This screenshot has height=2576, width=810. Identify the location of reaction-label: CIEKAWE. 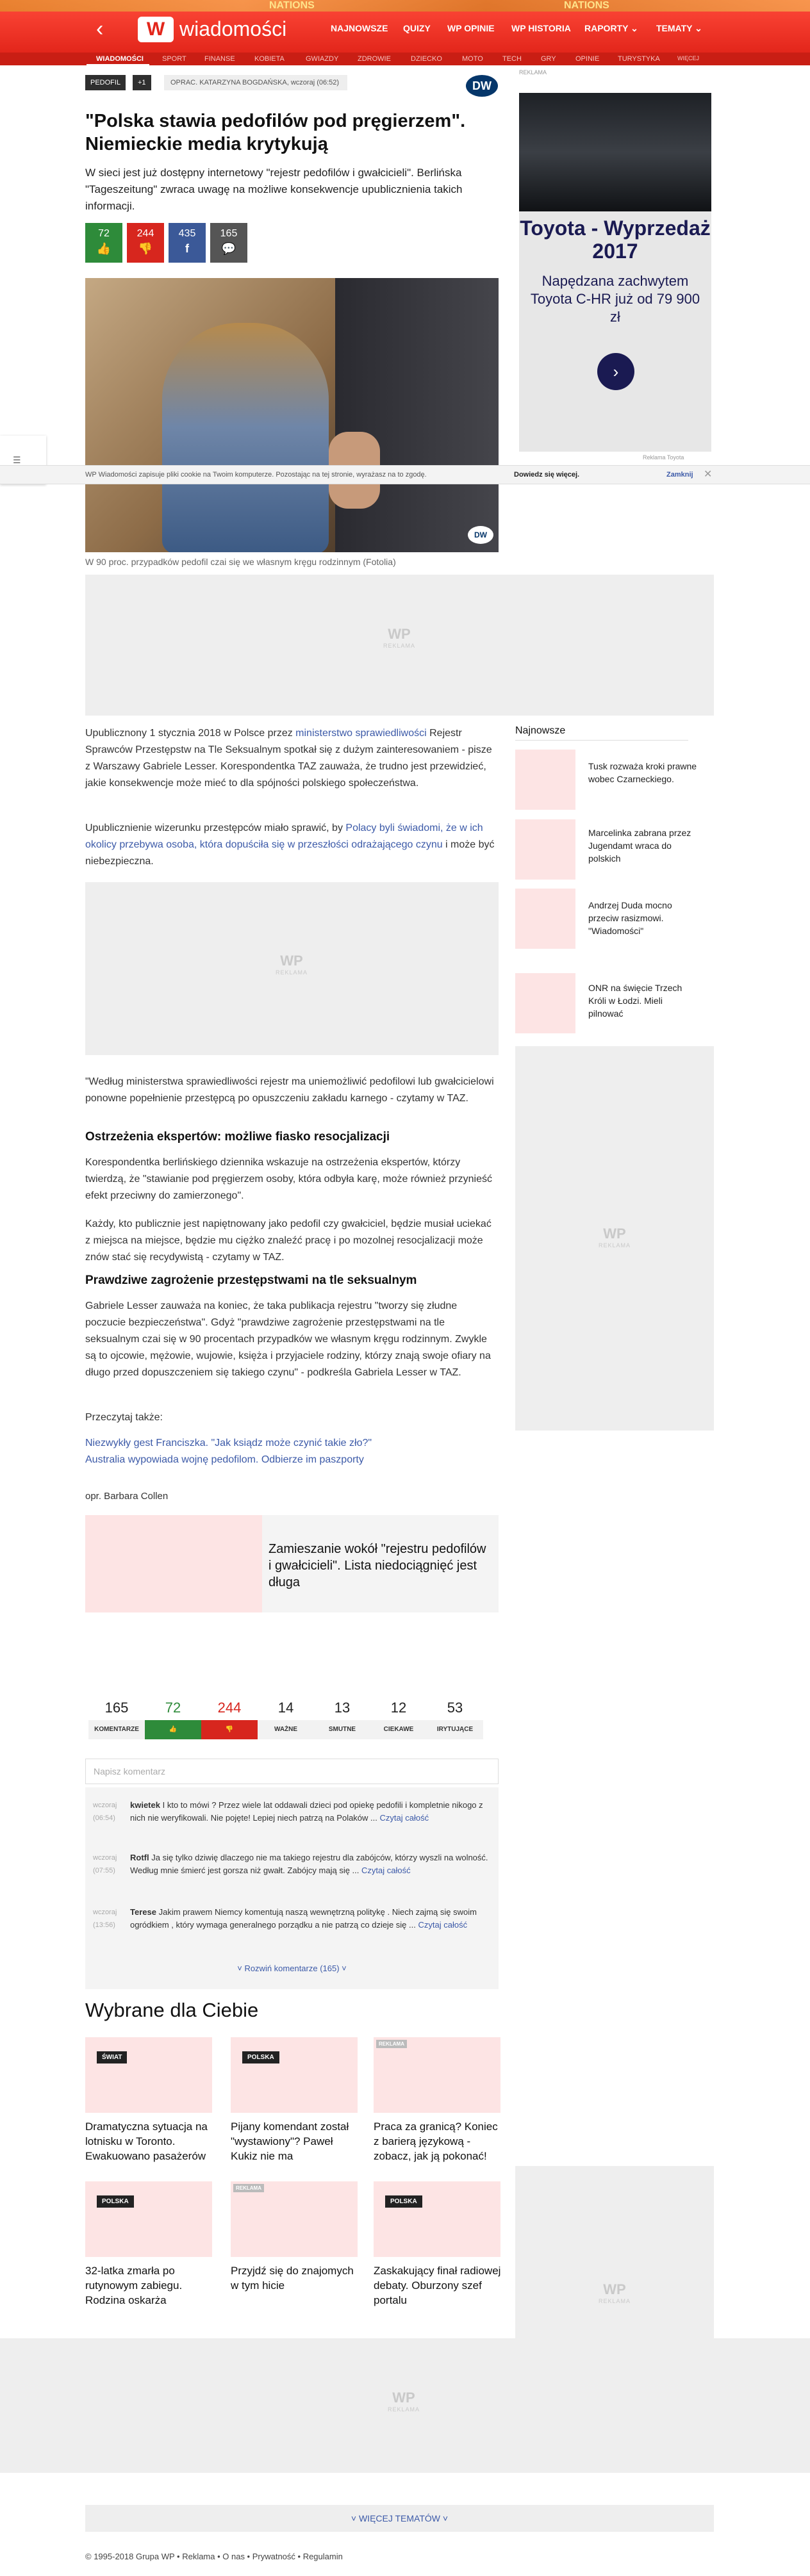
(398, 1730).